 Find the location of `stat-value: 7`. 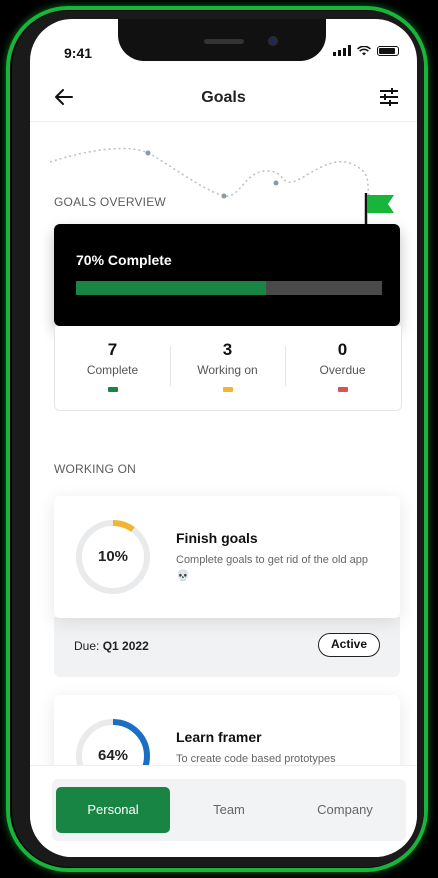

stat-value: 7 is located at coordinates (112, 349).